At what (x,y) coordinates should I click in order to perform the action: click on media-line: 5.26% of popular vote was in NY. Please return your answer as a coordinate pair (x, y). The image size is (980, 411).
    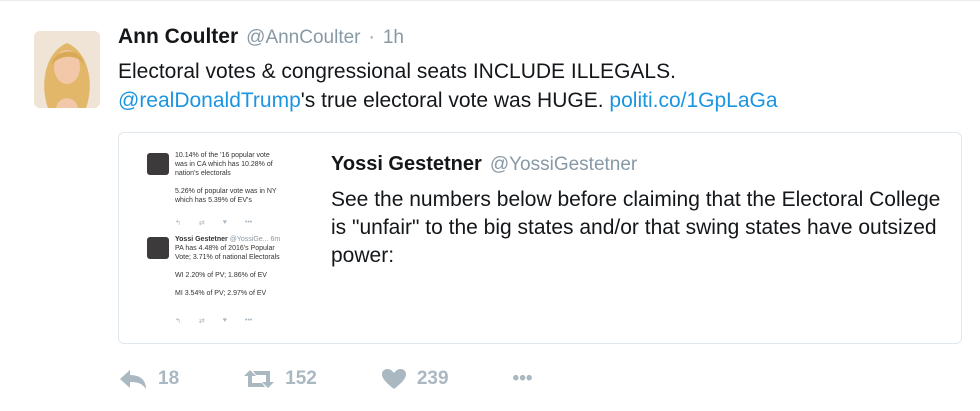
    Looking at the image, I should click on (226, 191).